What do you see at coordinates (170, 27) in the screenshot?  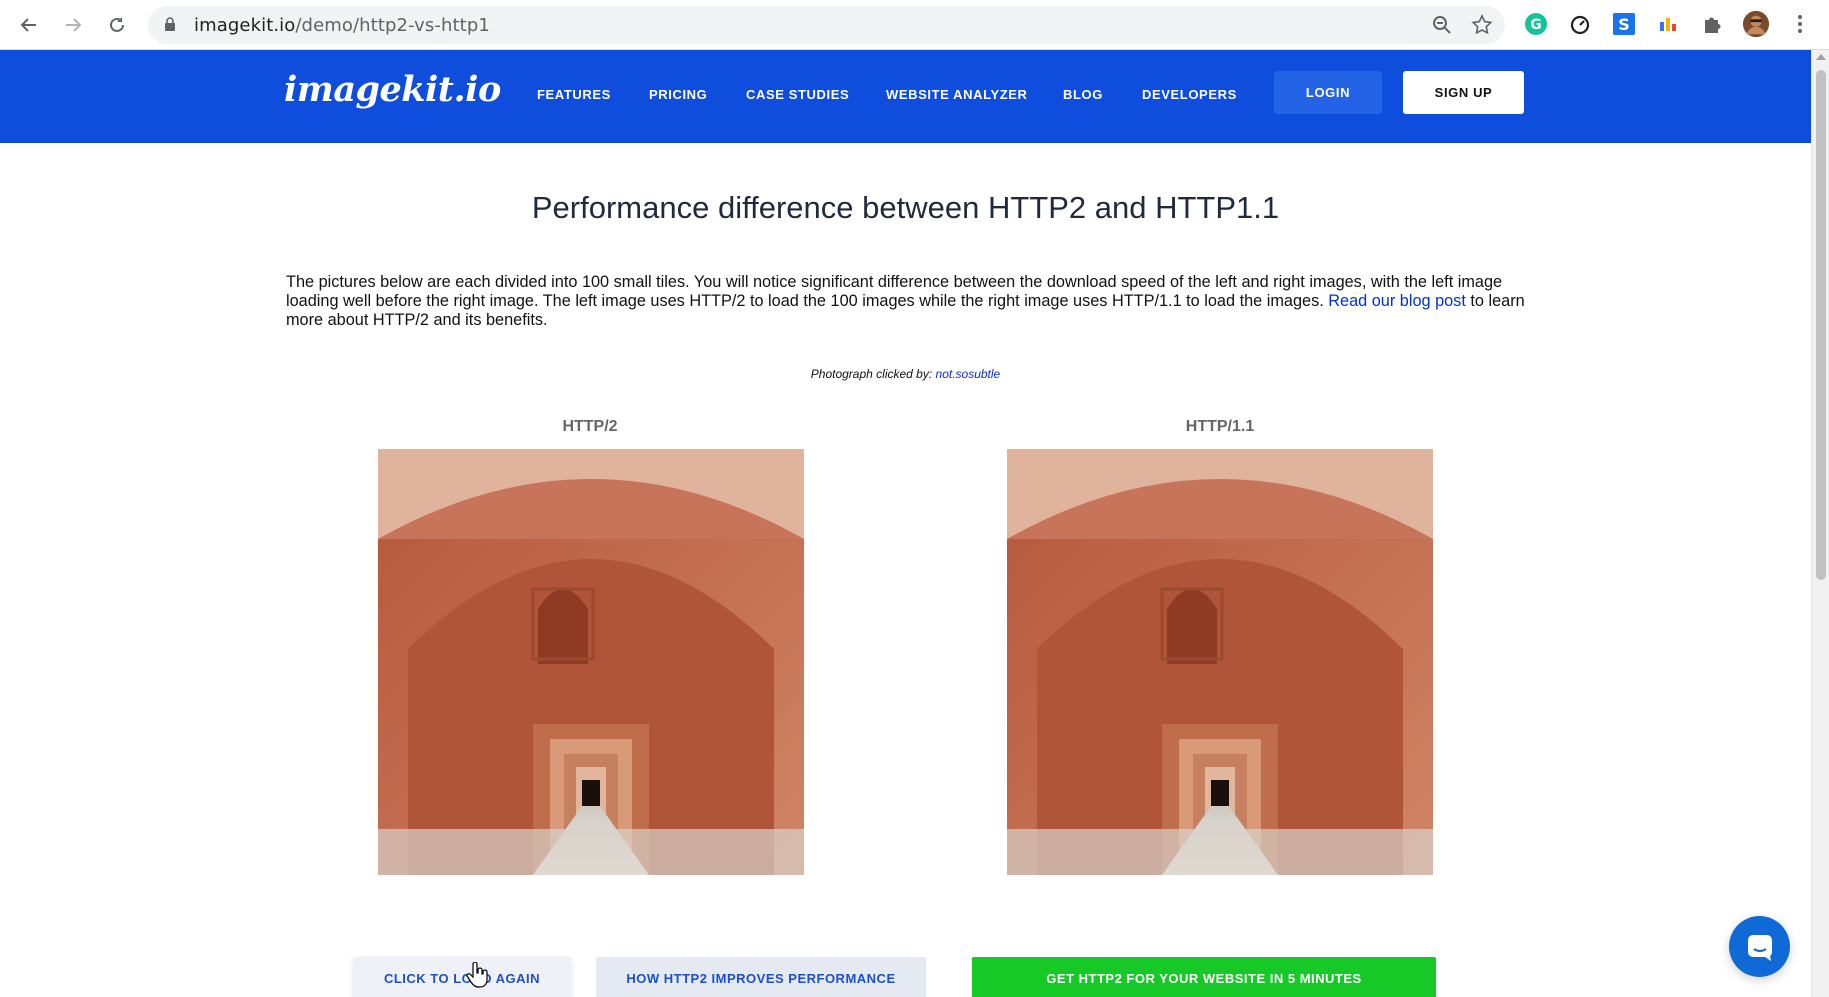 I see `lock-icon` at bounding box center [170, 27].